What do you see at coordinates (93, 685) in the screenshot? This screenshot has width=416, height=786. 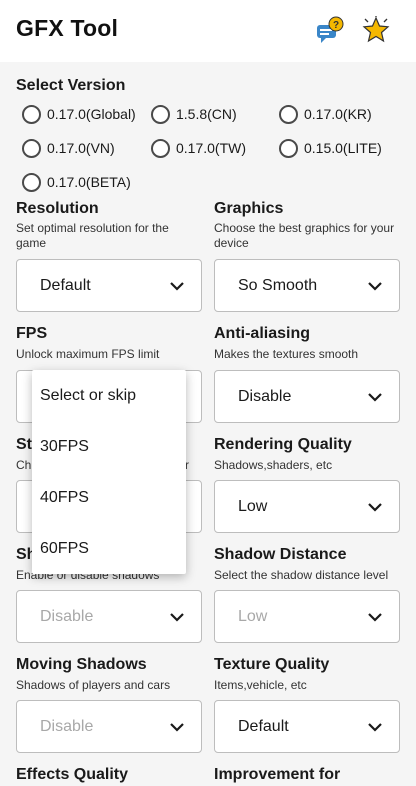 I see `moving-shadows-desc: Shadows of players and cars` at bounding box center [93, 685].